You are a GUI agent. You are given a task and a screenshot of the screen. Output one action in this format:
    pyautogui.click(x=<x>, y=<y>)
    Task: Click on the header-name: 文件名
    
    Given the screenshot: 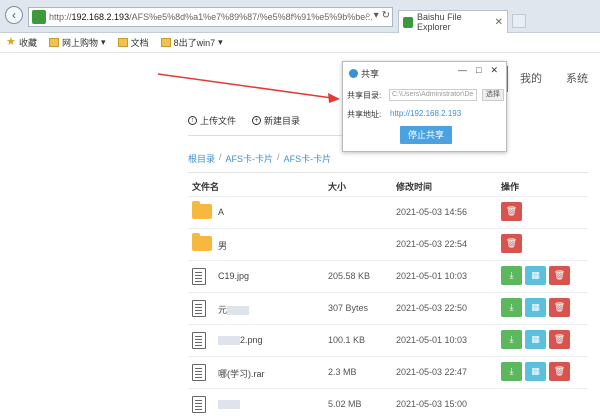 What is the action you would take?
    pyautogui.click(x=205, y=186)
    